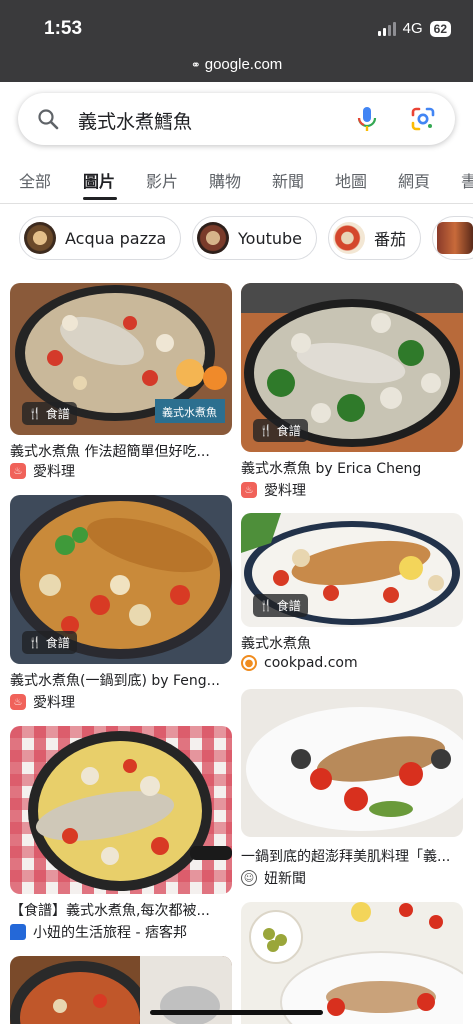 The image size is (473, 1024). Describe the element at coordinates (440, 28) in the screenshot. I see `battery-icon: 62` at that location.